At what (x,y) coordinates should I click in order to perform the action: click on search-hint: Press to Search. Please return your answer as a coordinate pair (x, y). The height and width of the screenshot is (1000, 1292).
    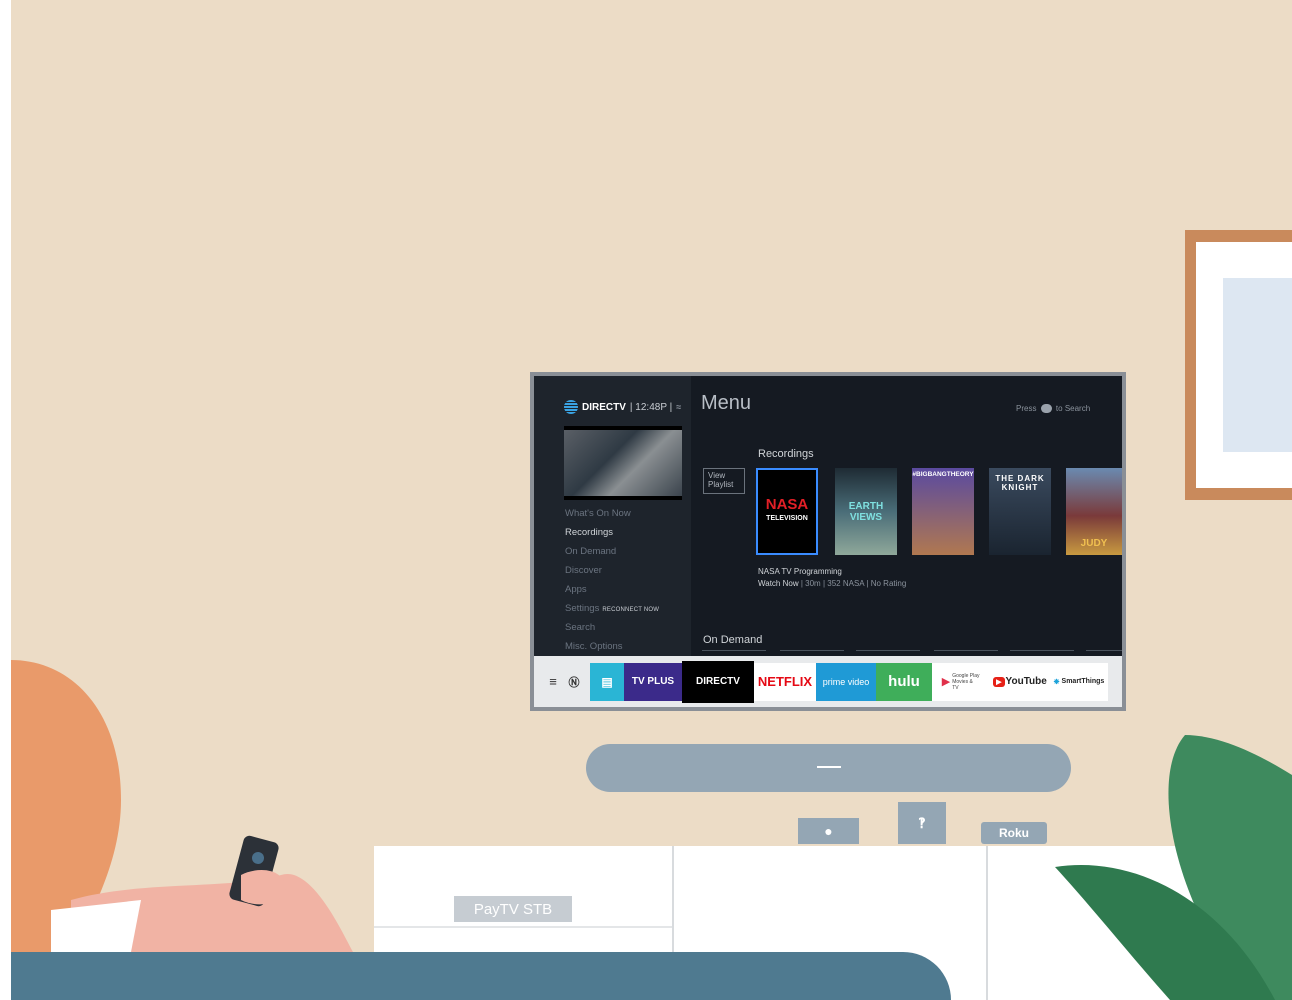
    Looking at the image, I should click on (1053, 409).